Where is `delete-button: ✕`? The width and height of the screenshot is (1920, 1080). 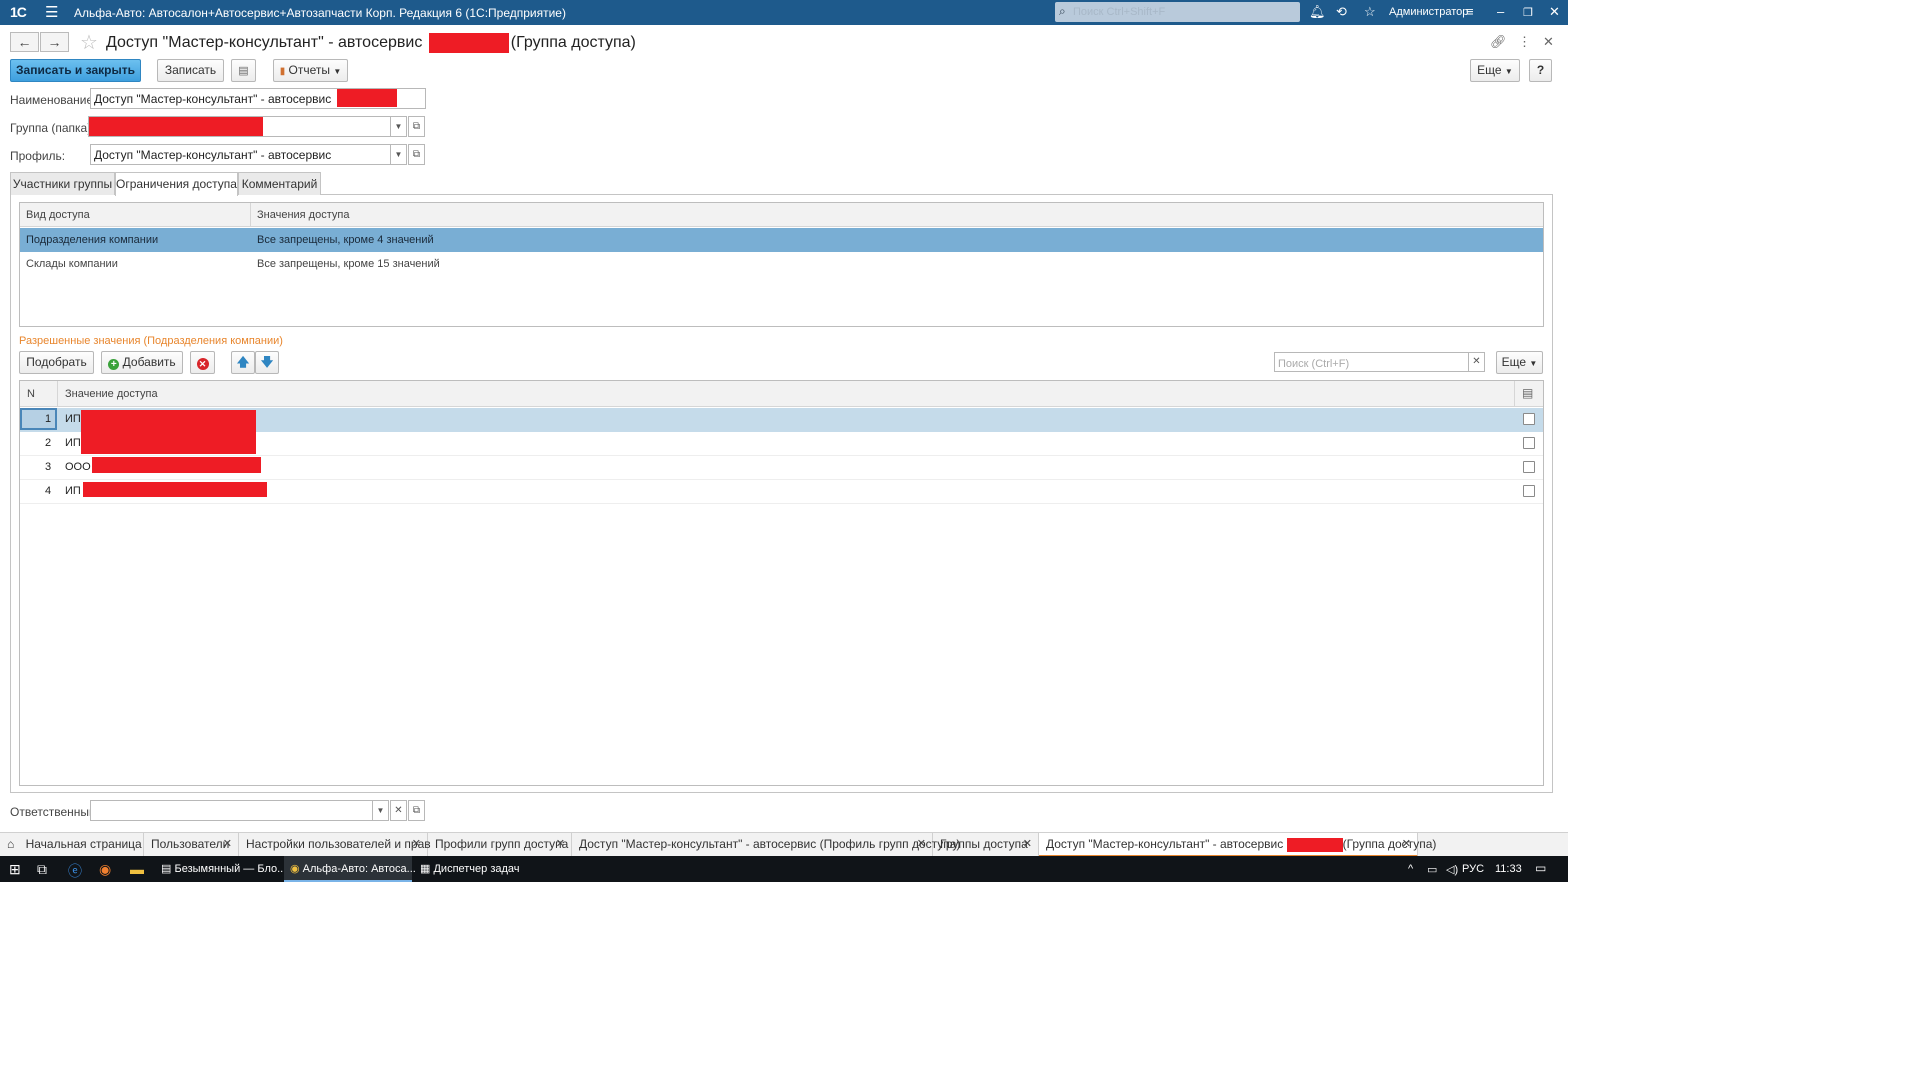
delete-button: ✕ is located at coordinates (202, 362).